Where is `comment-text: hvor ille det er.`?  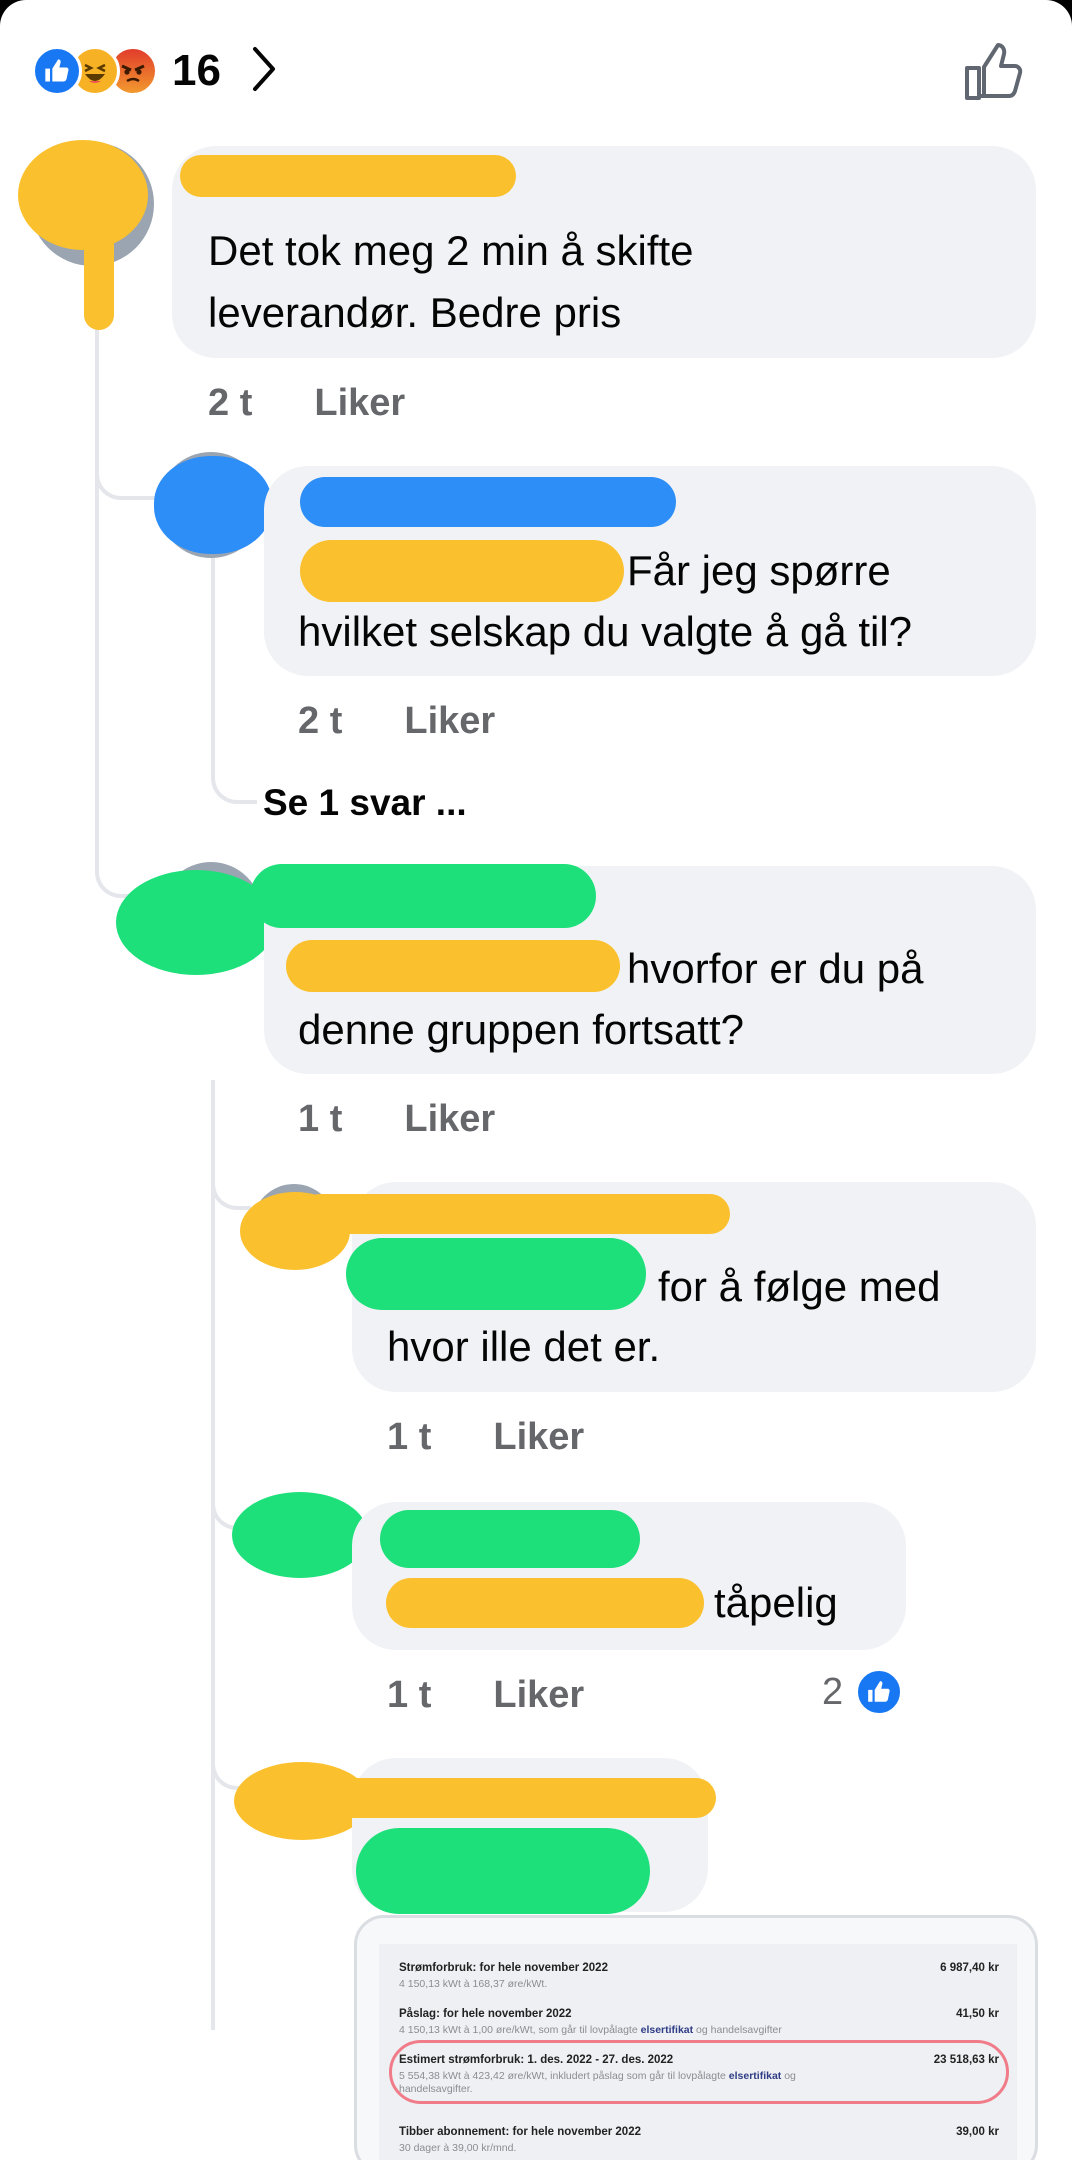 comment-text: hvor ille det er. is located at coordinates (524, 1346).